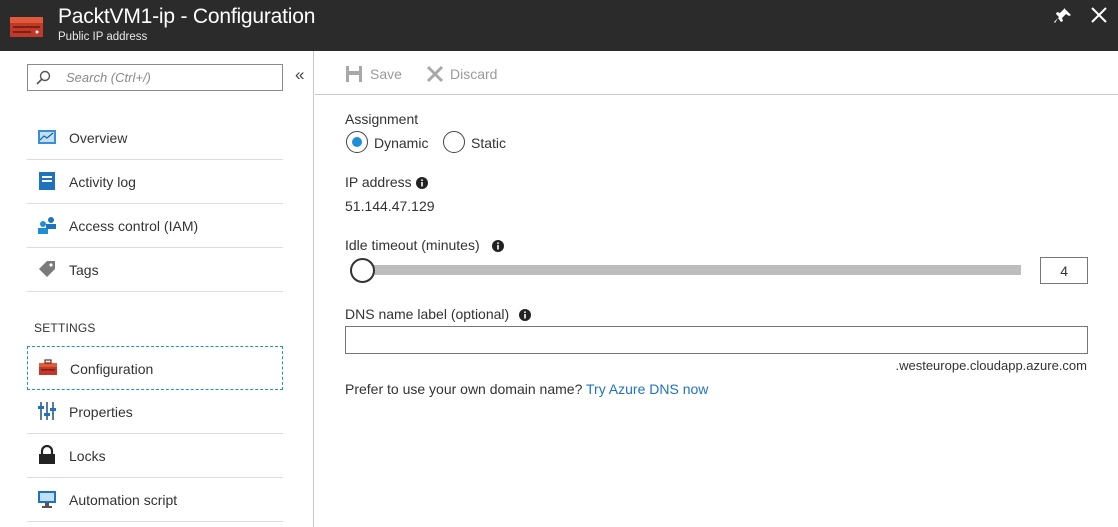 This screenshot has height=527, width=1118. What do you see at coordinates (1063, 16) in the screenshot?
I see `pin-icon` at bounding box center [1063, 16].